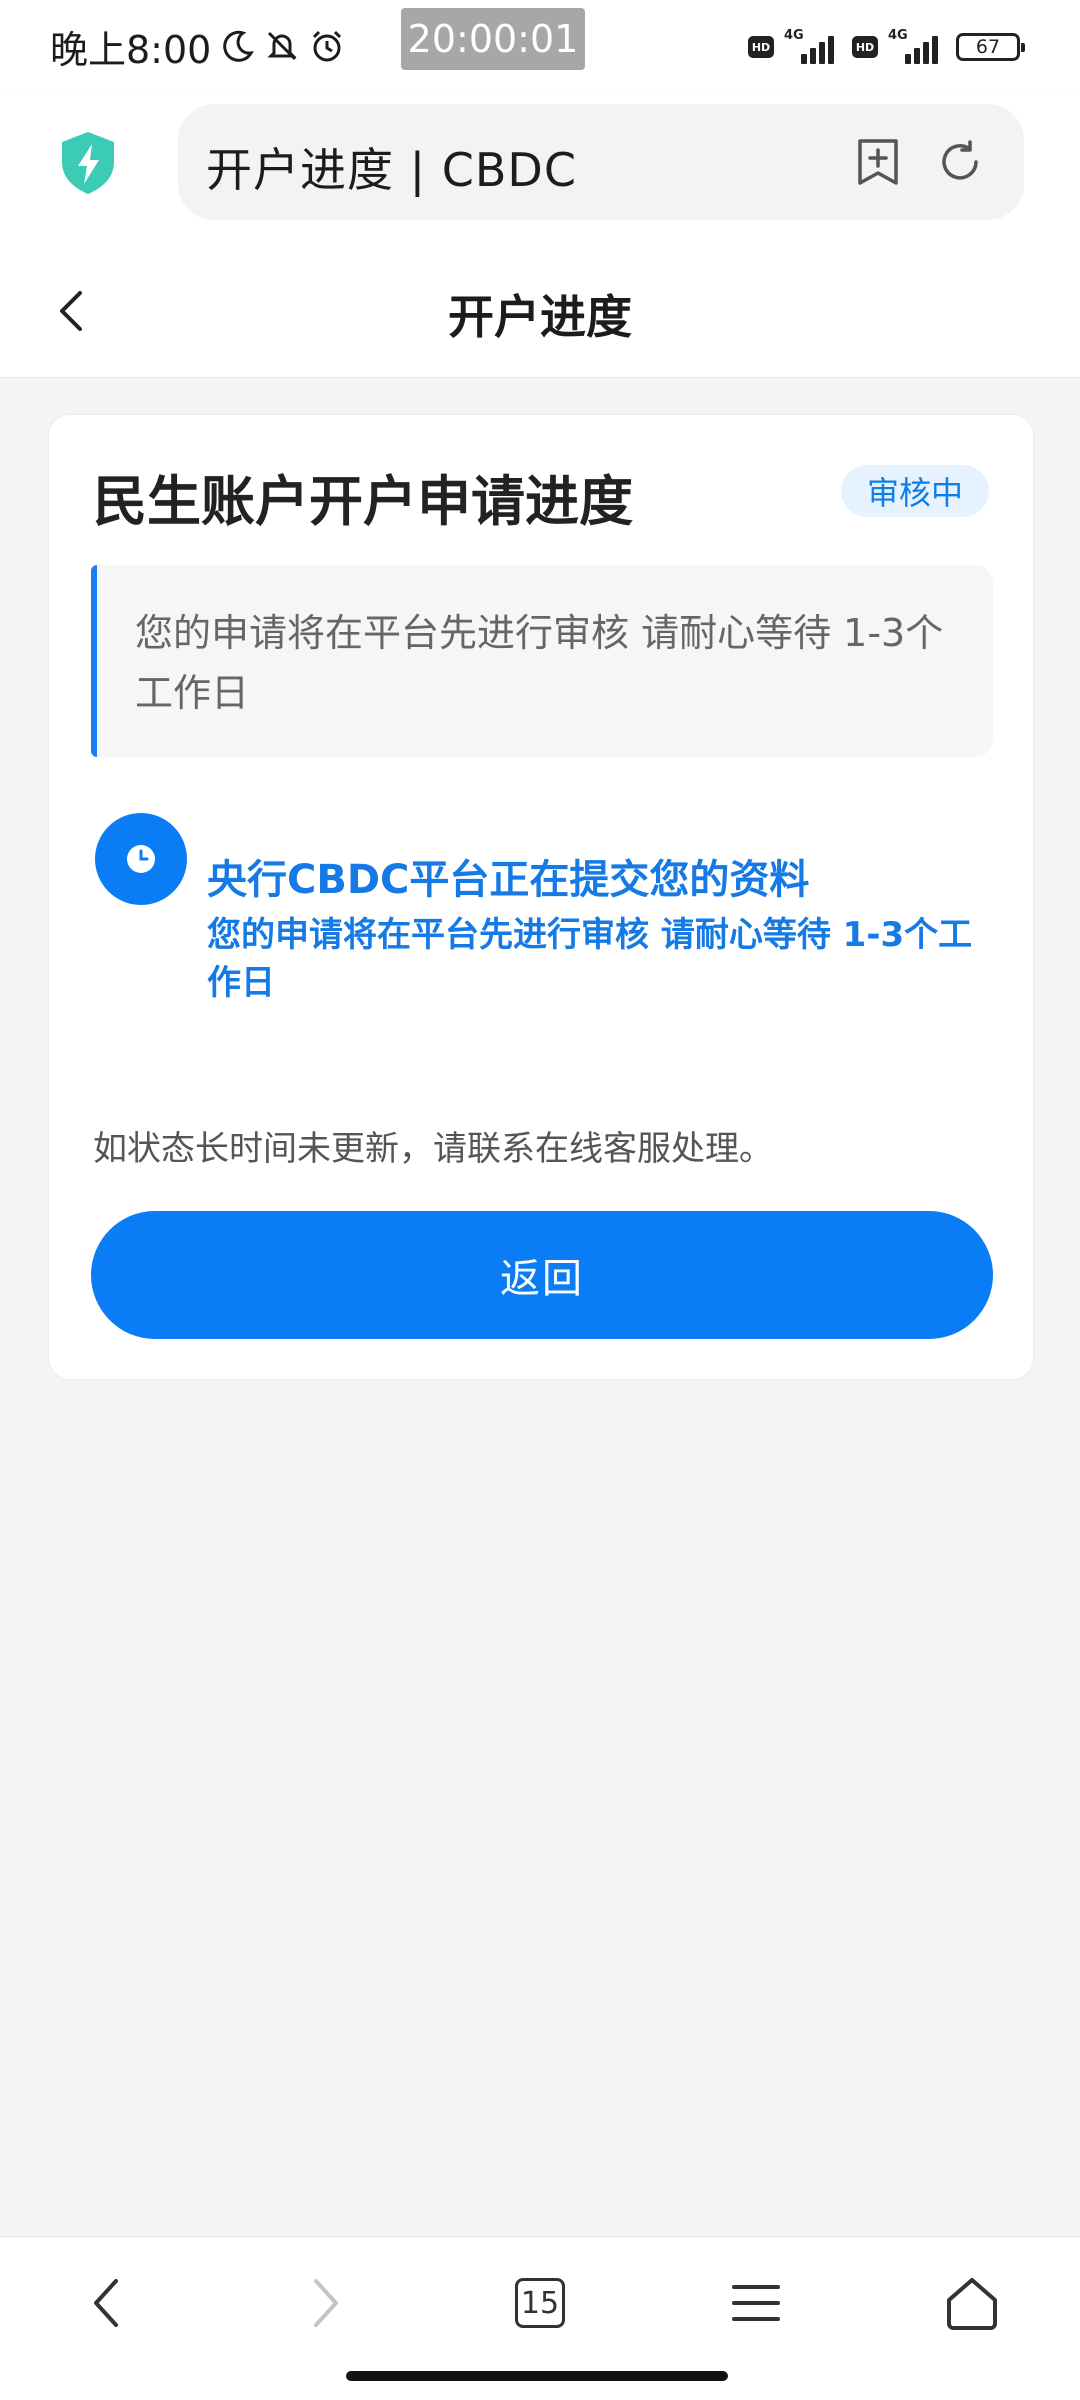  I want to click on signal-icon-2: 4G, so click(917, 46).